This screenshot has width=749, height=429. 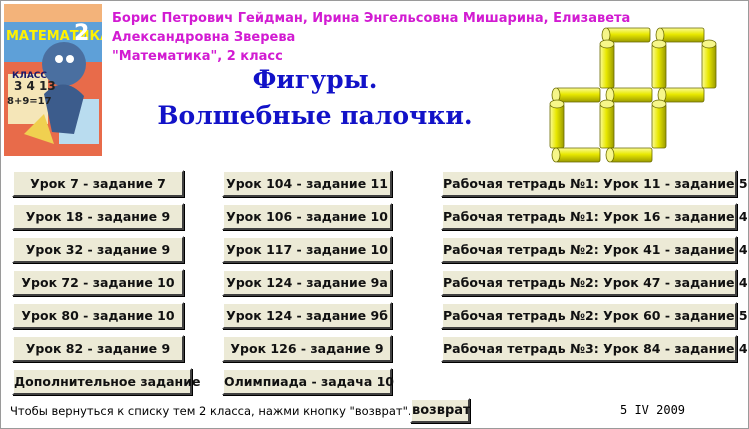 What do you see at coordinates (81, 33) in the screenshot?
I see `cover-grade: 2` at bounding box center [81, 33].